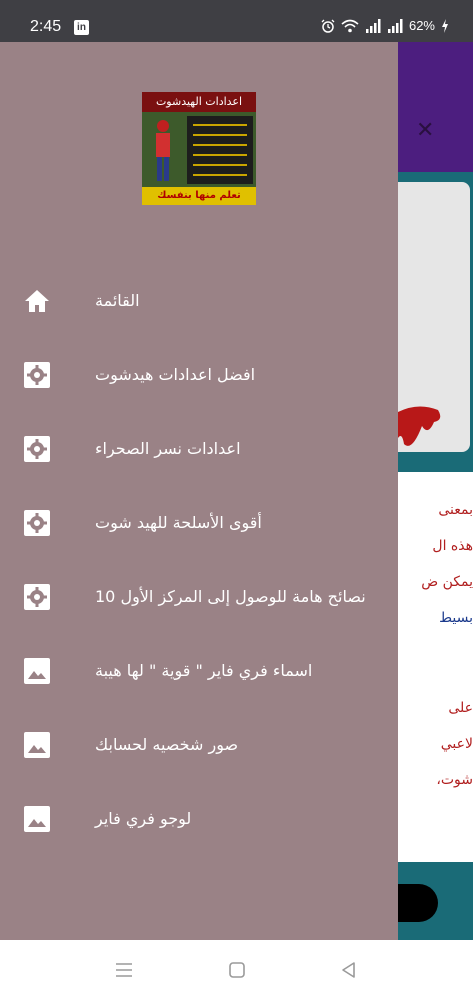 Image resolution: width=473 pixels, height=1000 pixels. What do you see at coordinates (434, 317) in the screenshot?
I see `background-card` at bounding box center [434, 317].